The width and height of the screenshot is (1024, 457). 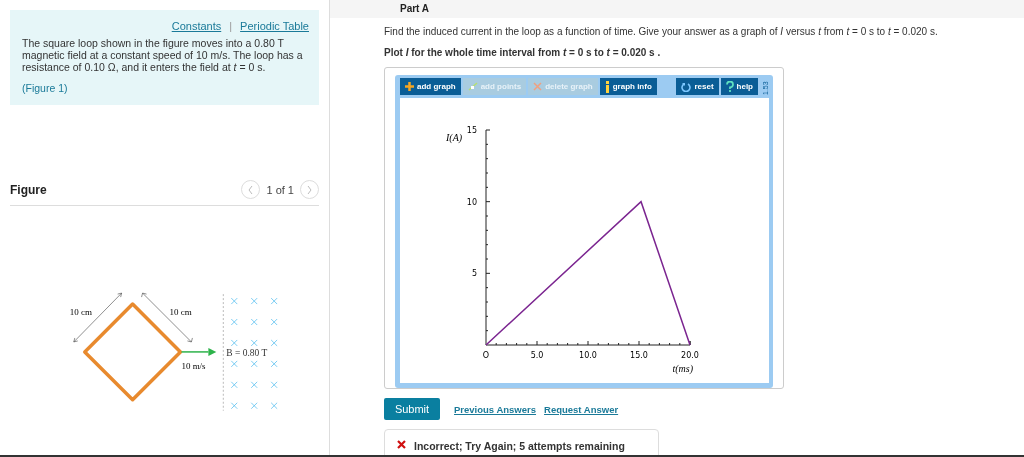 What do you see at coordinates (628, 86) in the screenshot?
I see `toolbar-button: graph info` at bounding box center [628, 86].